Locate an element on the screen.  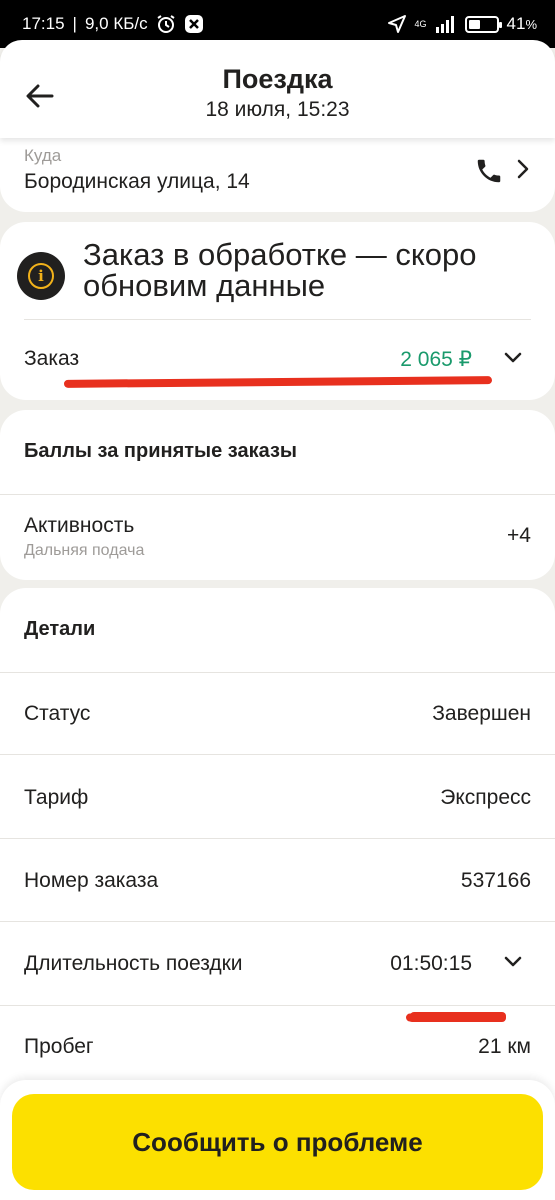
details-title: Детали is located at coordinates (60, 629).